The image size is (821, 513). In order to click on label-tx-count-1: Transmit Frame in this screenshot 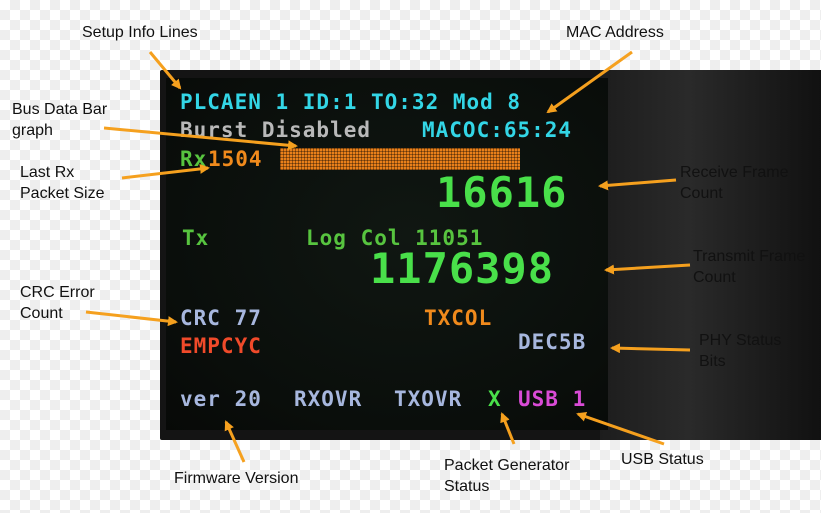, I will do `click(749, 256)`.